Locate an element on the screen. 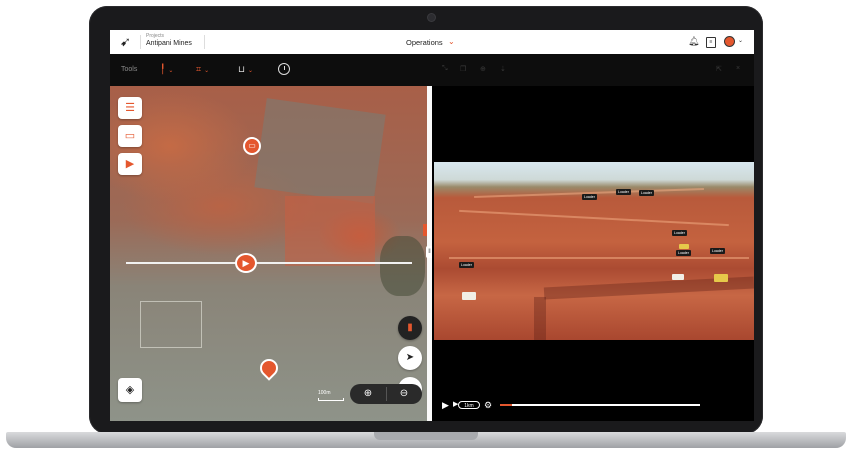  document-icon: ≡ is located at coordinates (711, 42).